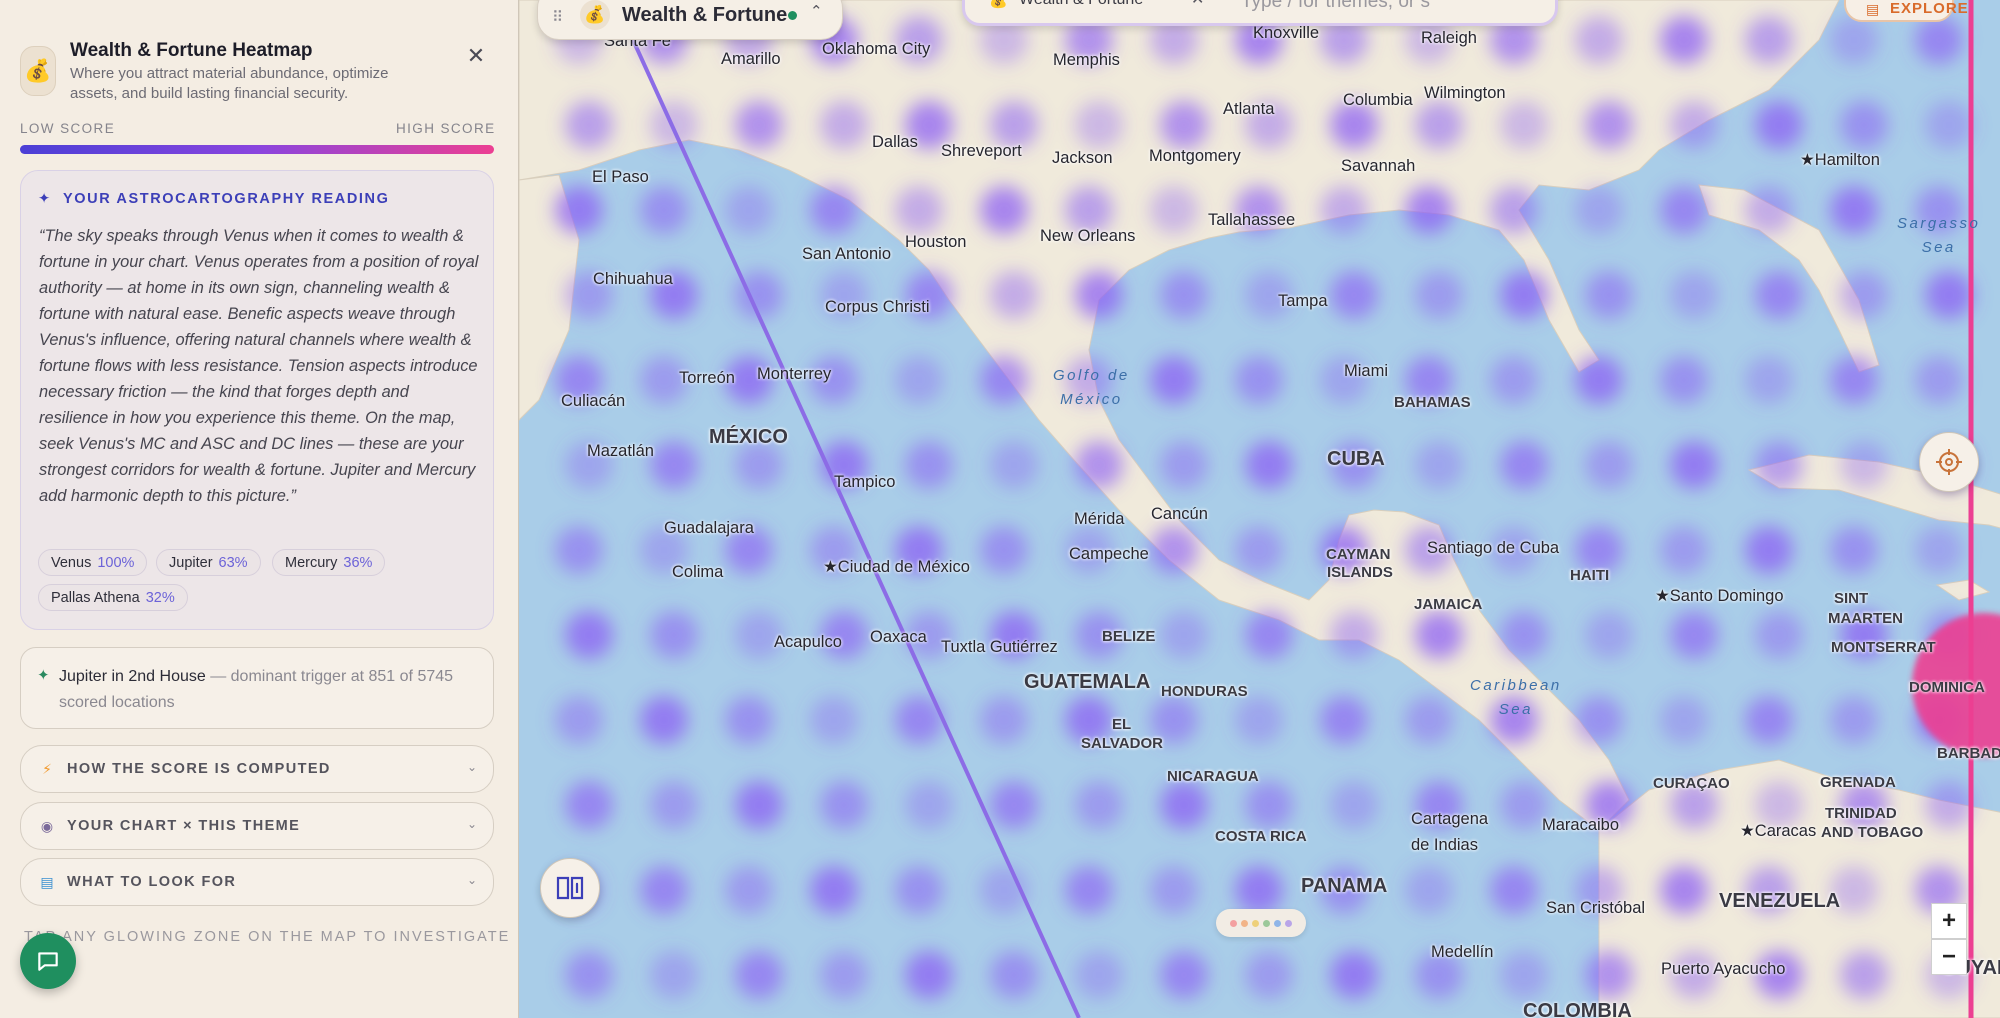  What do you see at coordinates (690, 20) in the screenshot?
I see `theme-pill: ⠿ 💰 Wealth & Fortune ⌃` at bounding box center [690, 20].